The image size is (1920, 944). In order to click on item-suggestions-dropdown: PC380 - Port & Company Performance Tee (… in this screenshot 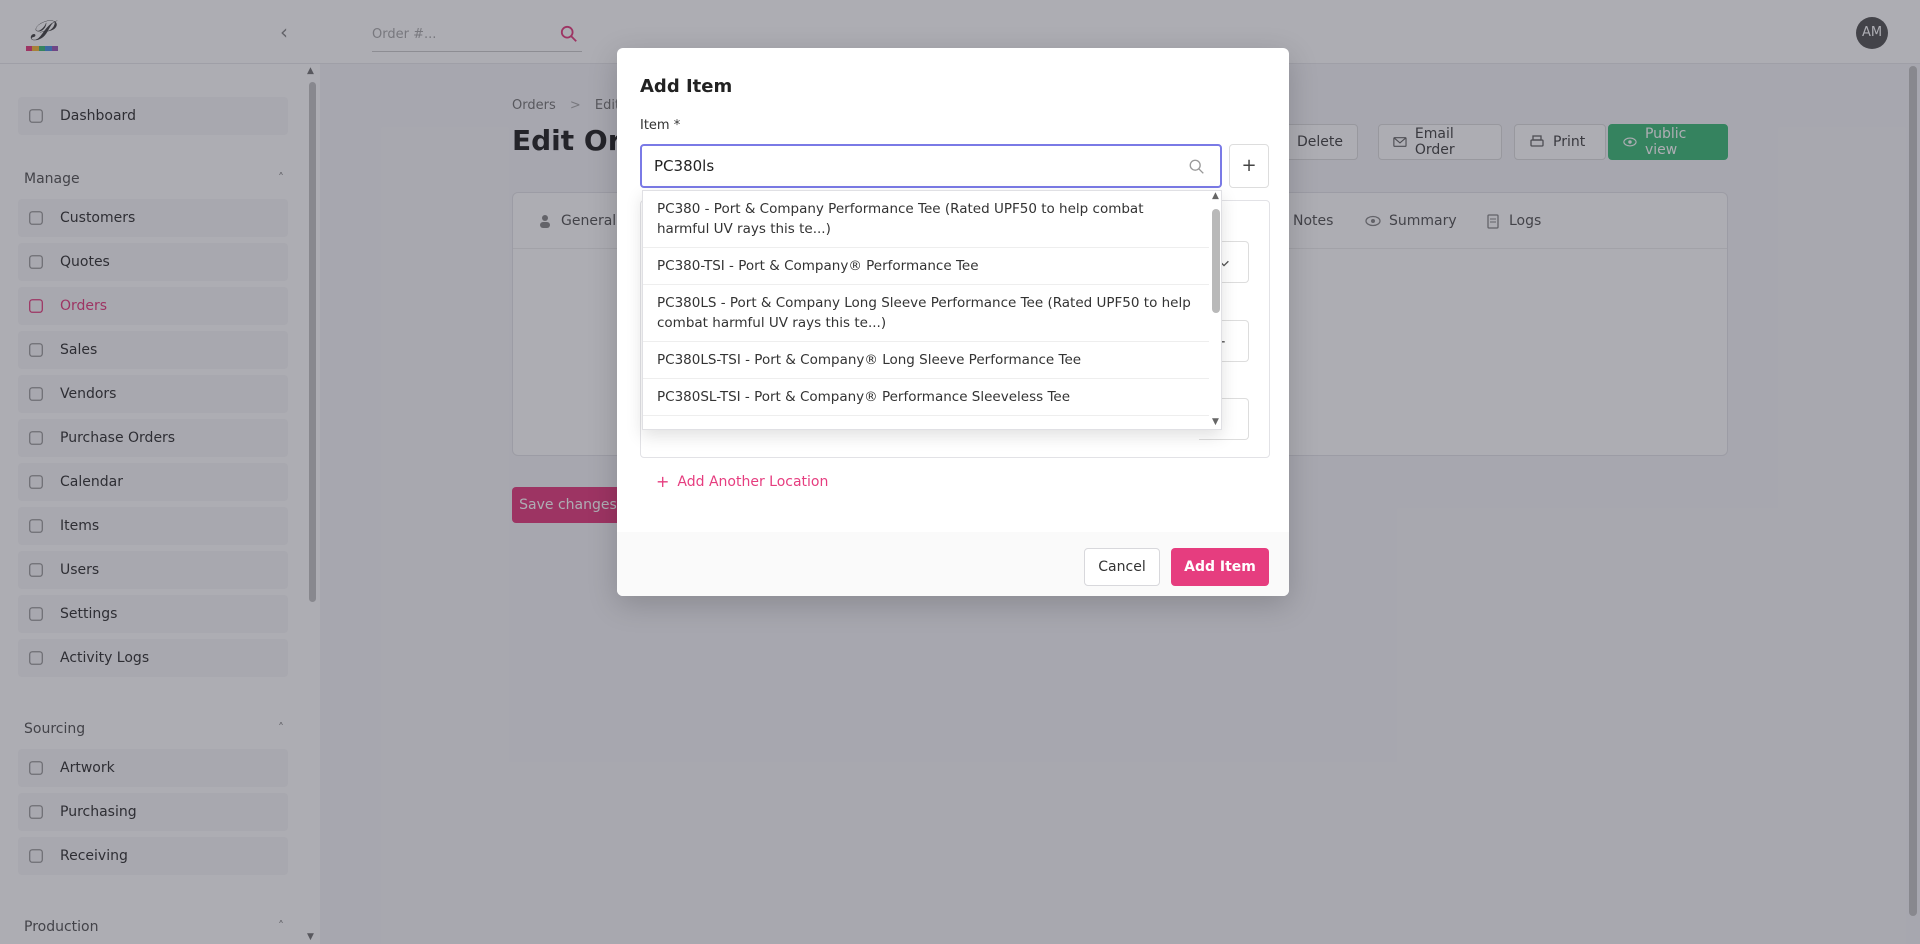, I will do `click(932, 310)`.